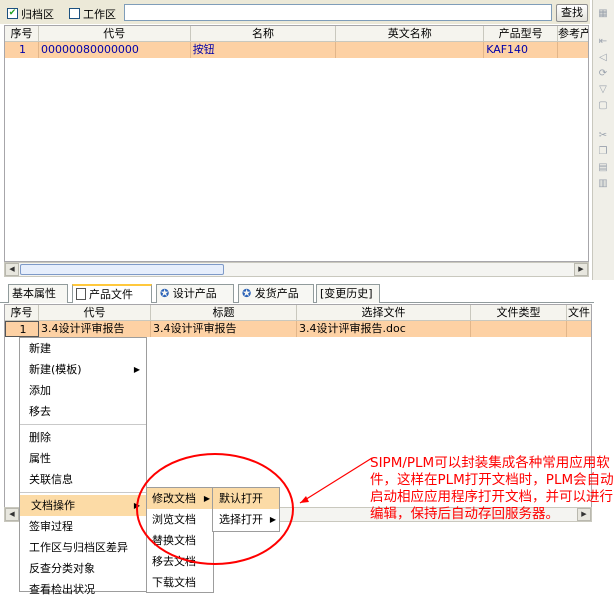 The image size is (614, 600). Describe the element at coordinates (336, 480) in the screenshot. I see `annotation-arrow` at that location.